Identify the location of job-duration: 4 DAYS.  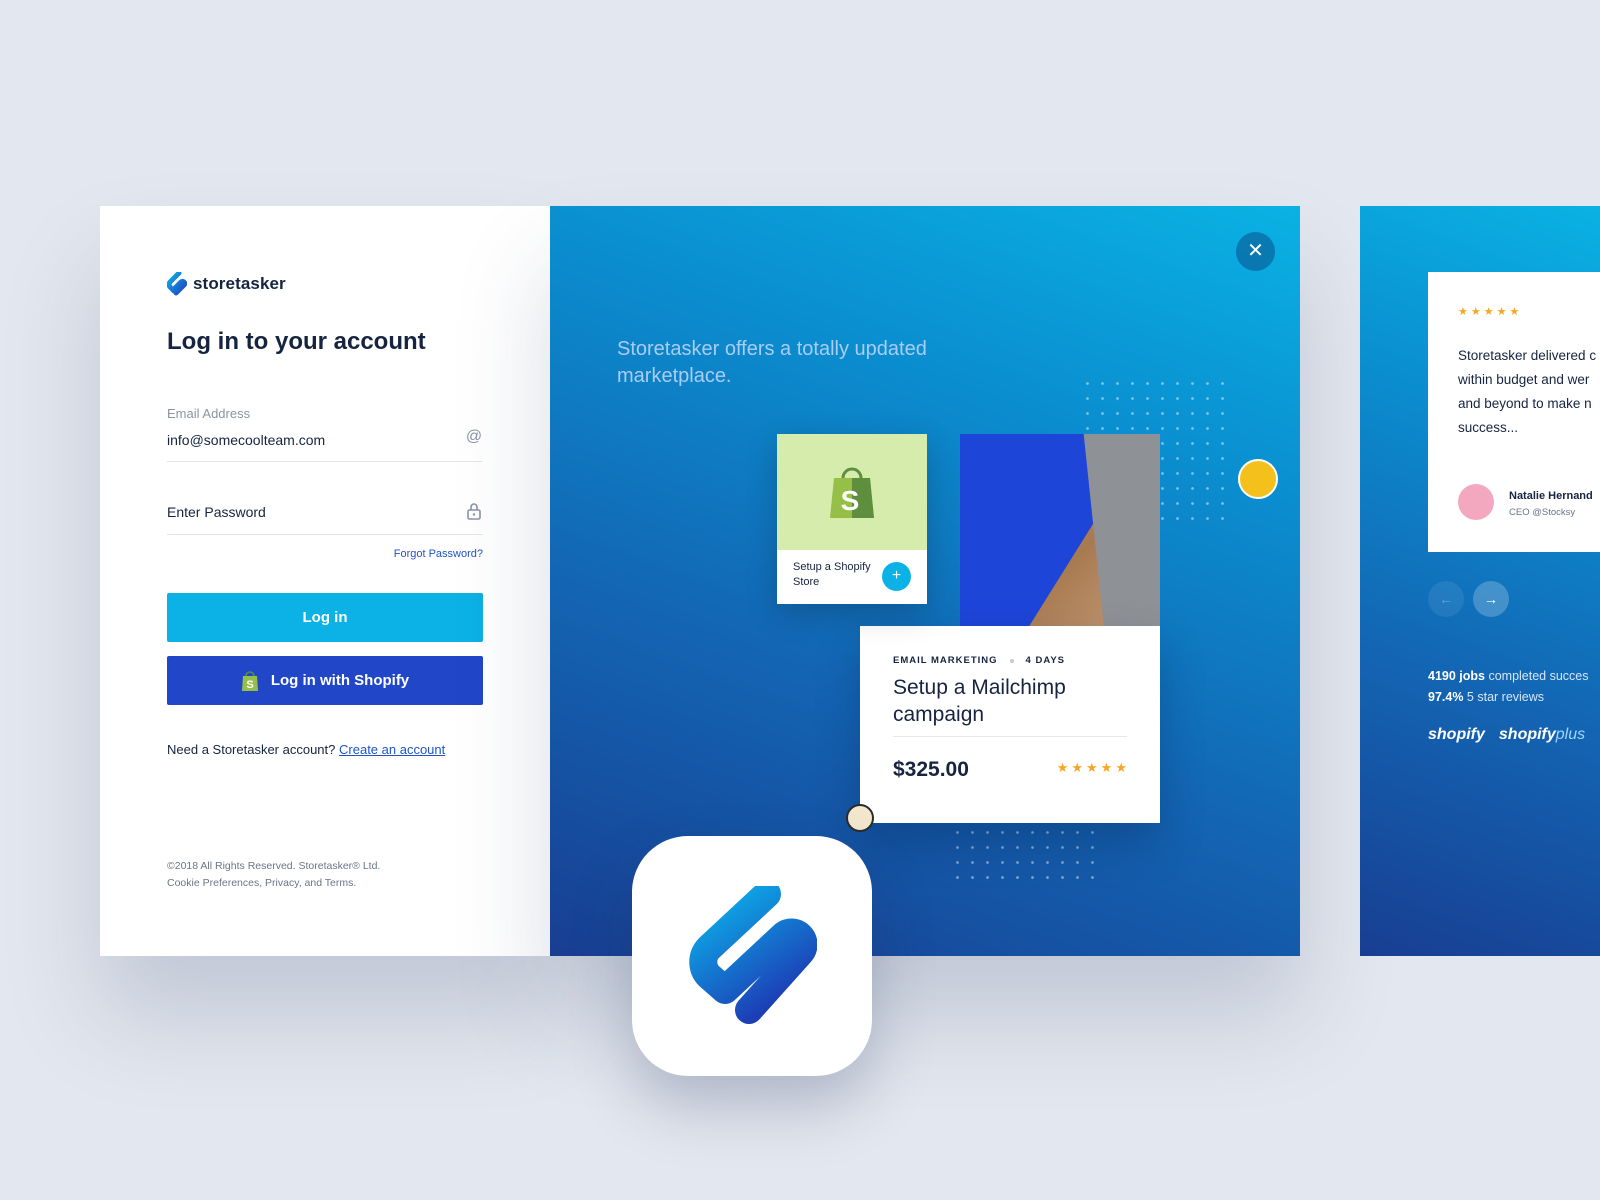
(1045, 660).